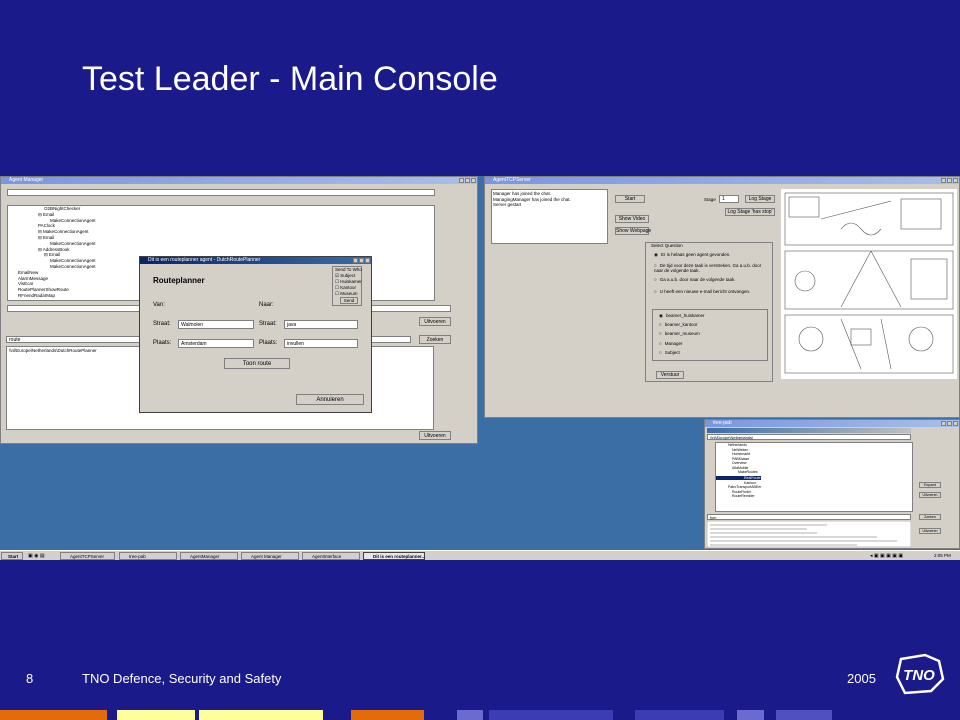 This screenshot has width=960, height=720. Describe the element at coordinates (809, 517) in the screenshot. I see `tree-search-input: fym` at that location.